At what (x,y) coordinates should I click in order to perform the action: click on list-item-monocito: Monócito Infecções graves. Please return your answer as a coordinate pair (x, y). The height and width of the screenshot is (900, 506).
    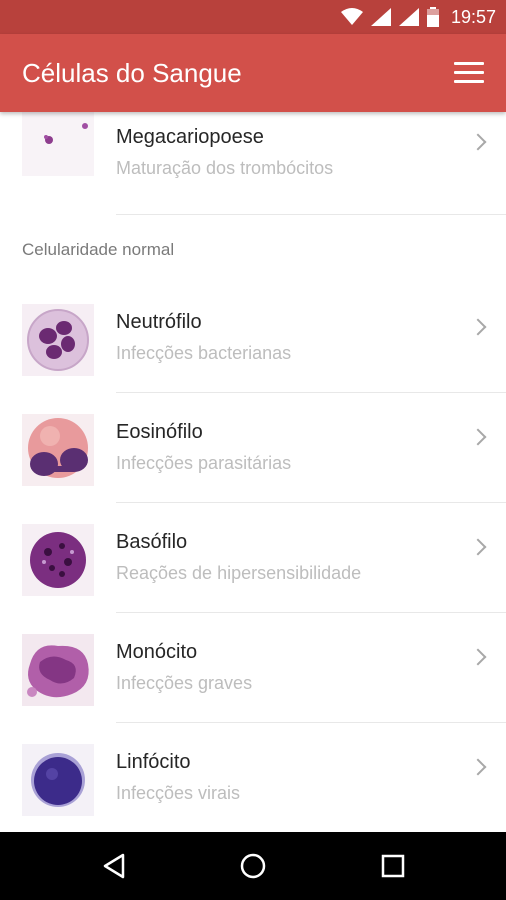
    Looking at the image, I should click on (253, 673).